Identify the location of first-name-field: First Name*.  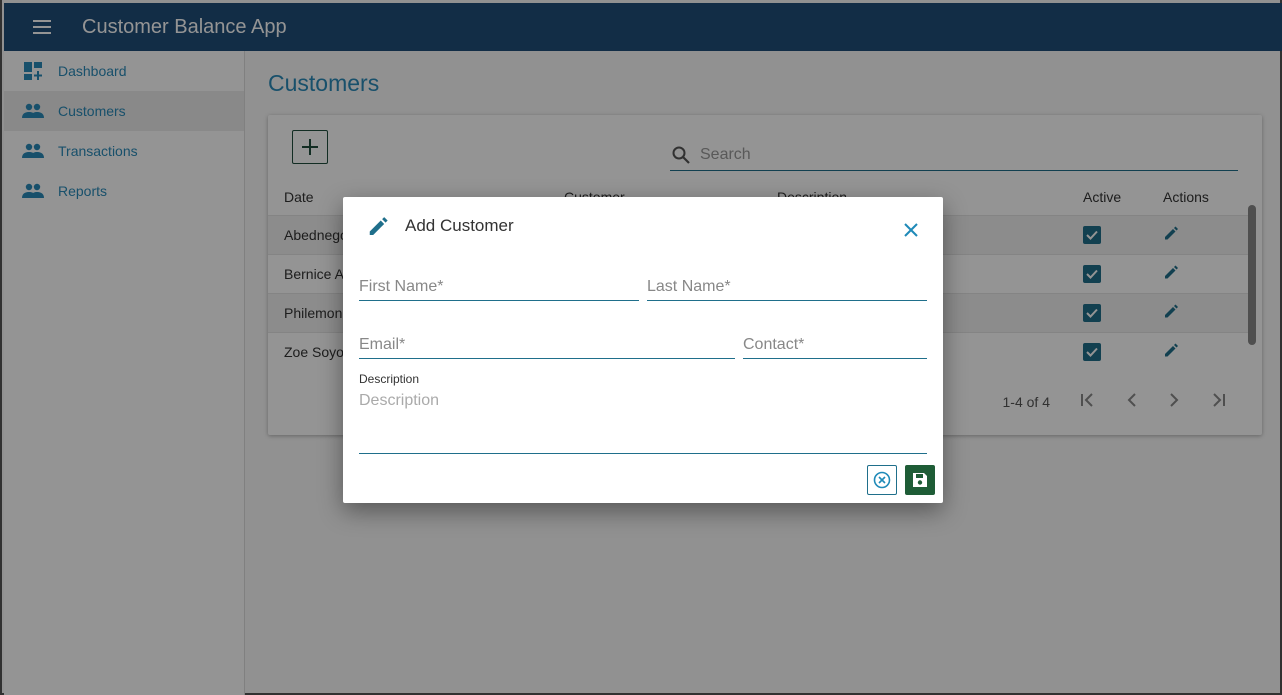
(499, 286).